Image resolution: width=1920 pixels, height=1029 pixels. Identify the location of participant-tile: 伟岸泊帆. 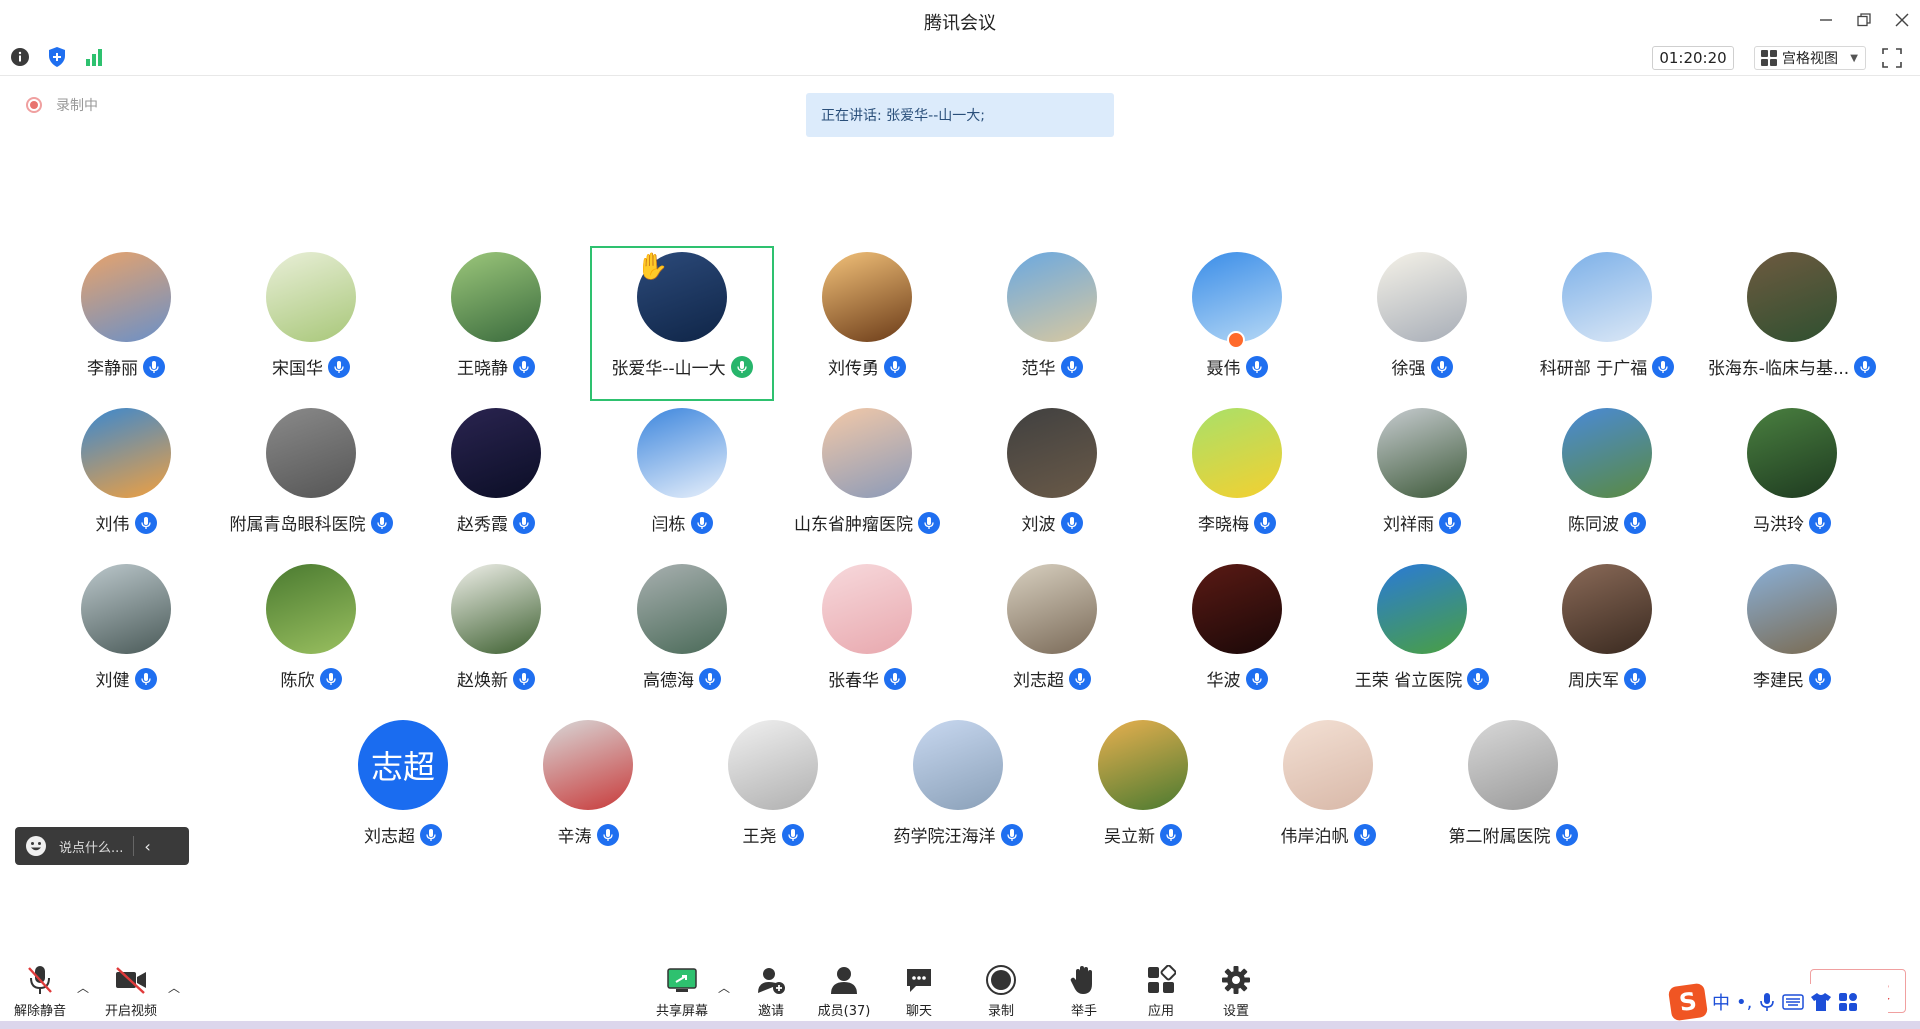
(1328, 791).